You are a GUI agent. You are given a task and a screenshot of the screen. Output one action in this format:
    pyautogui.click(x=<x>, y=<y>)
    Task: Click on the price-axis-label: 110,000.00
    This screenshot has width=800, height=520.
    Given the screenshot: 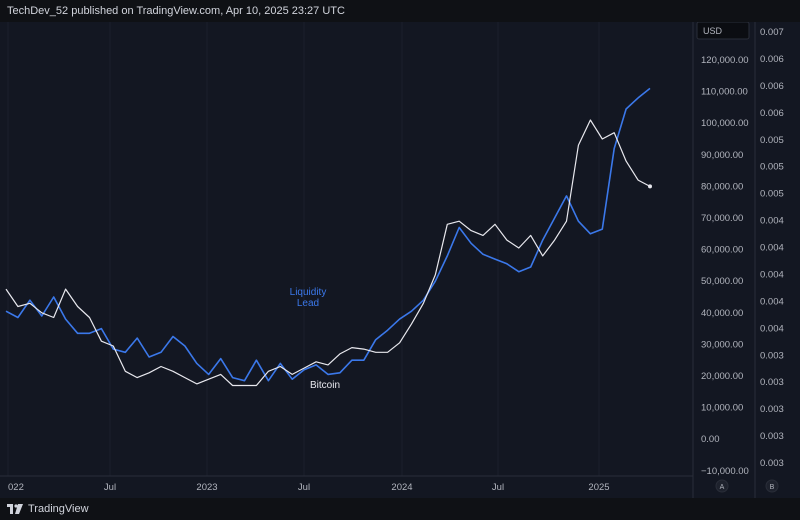 What is the action you would take?
    pyautogui.click(x=724, y=92)
    